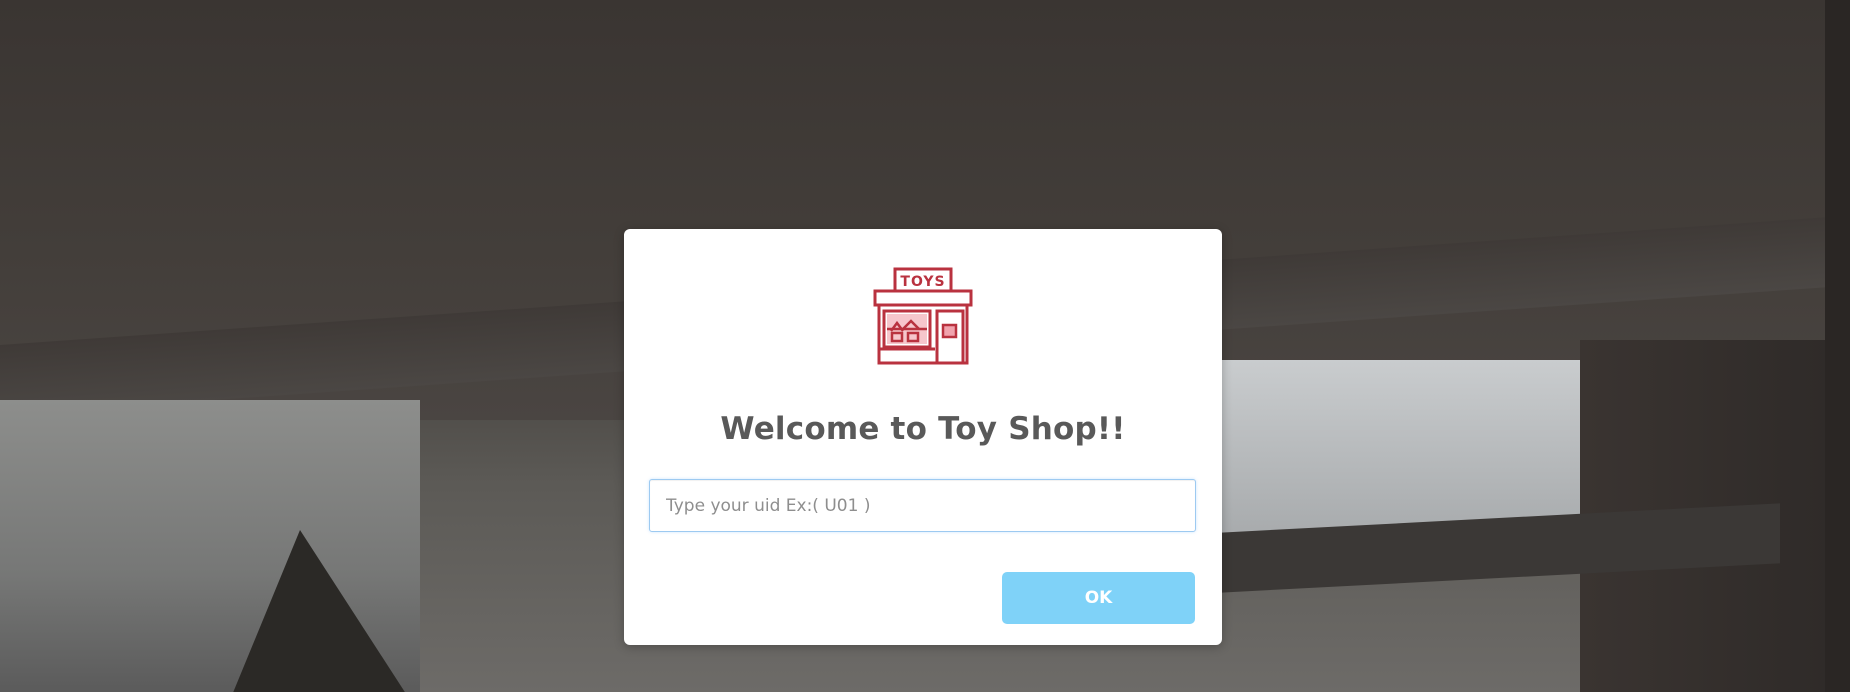  Describe the element at coordinates (923, 429) in the screenshot. I see `modal-title: Welcome to Toy Shop!!` at that location.